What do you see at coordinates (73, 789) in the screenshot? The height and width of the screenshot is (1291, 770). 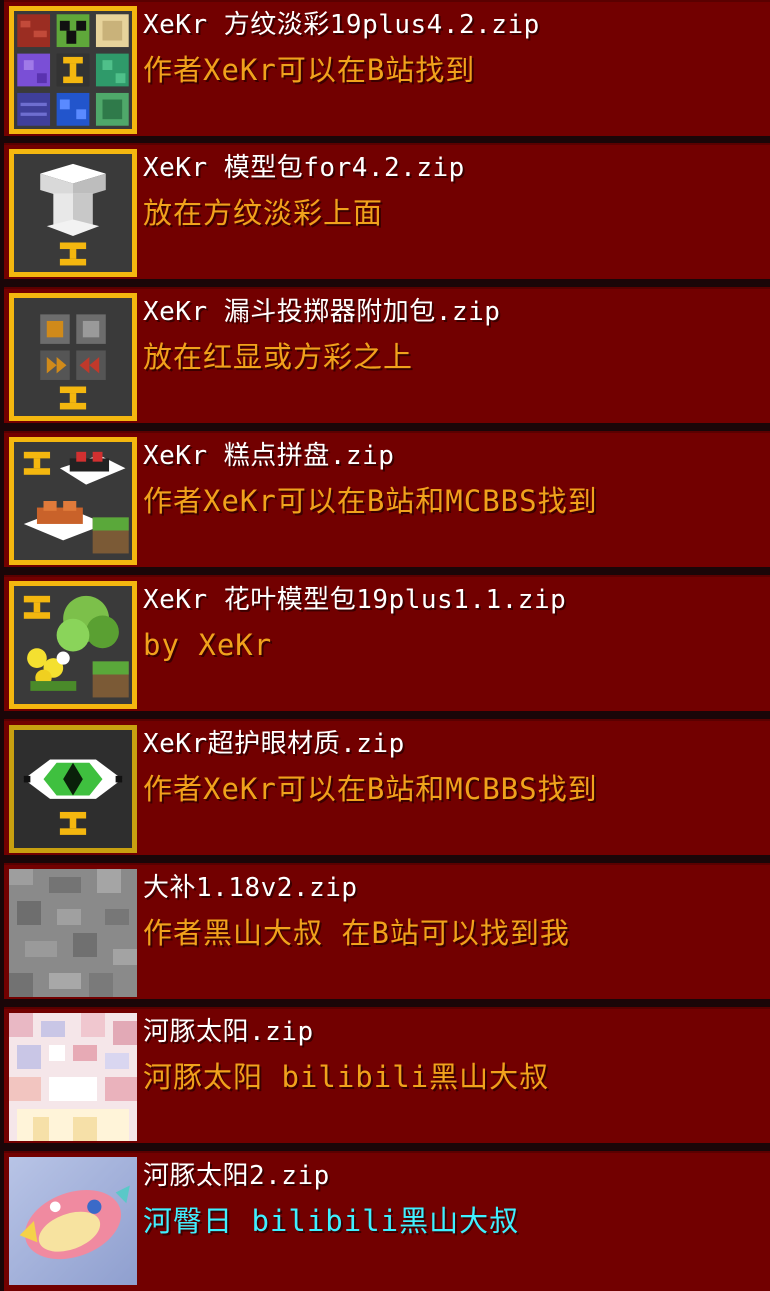 I see `green-eye-icon` at bounding box center [73, 789].